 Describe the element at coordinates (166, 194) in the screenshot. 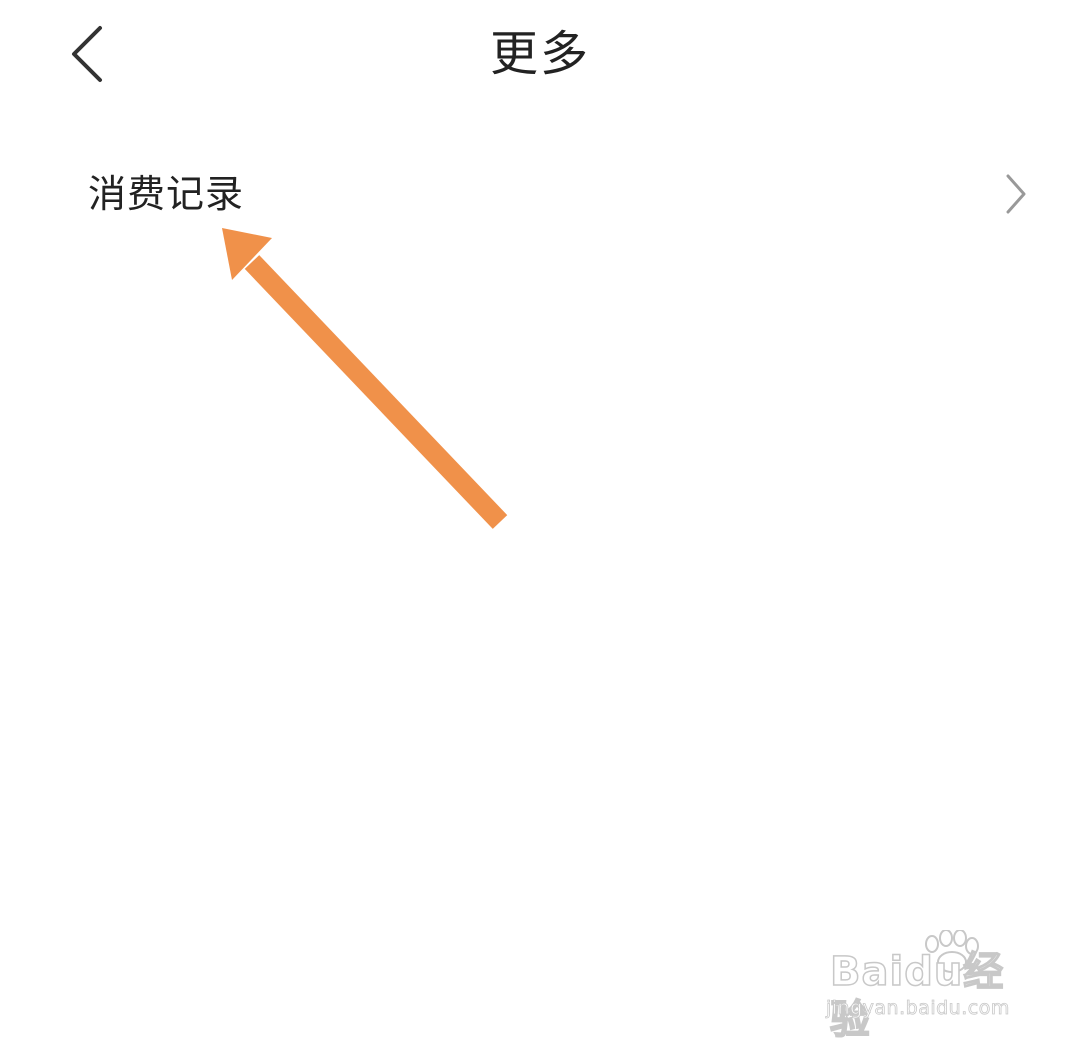

I see `list-item-label: 消费记录` at that location.